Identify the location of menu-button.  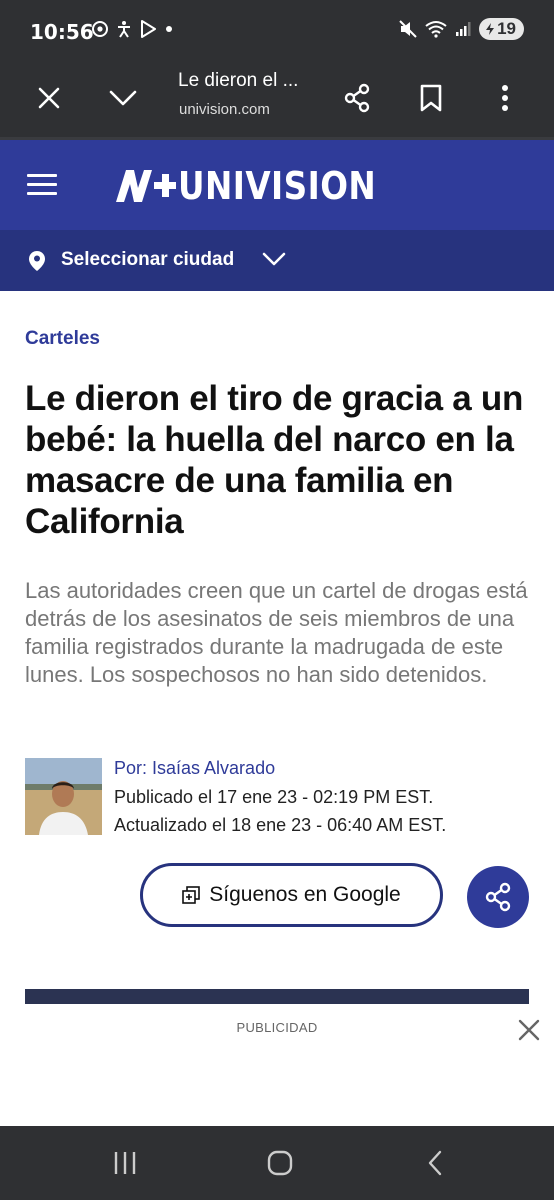
(42, 185).